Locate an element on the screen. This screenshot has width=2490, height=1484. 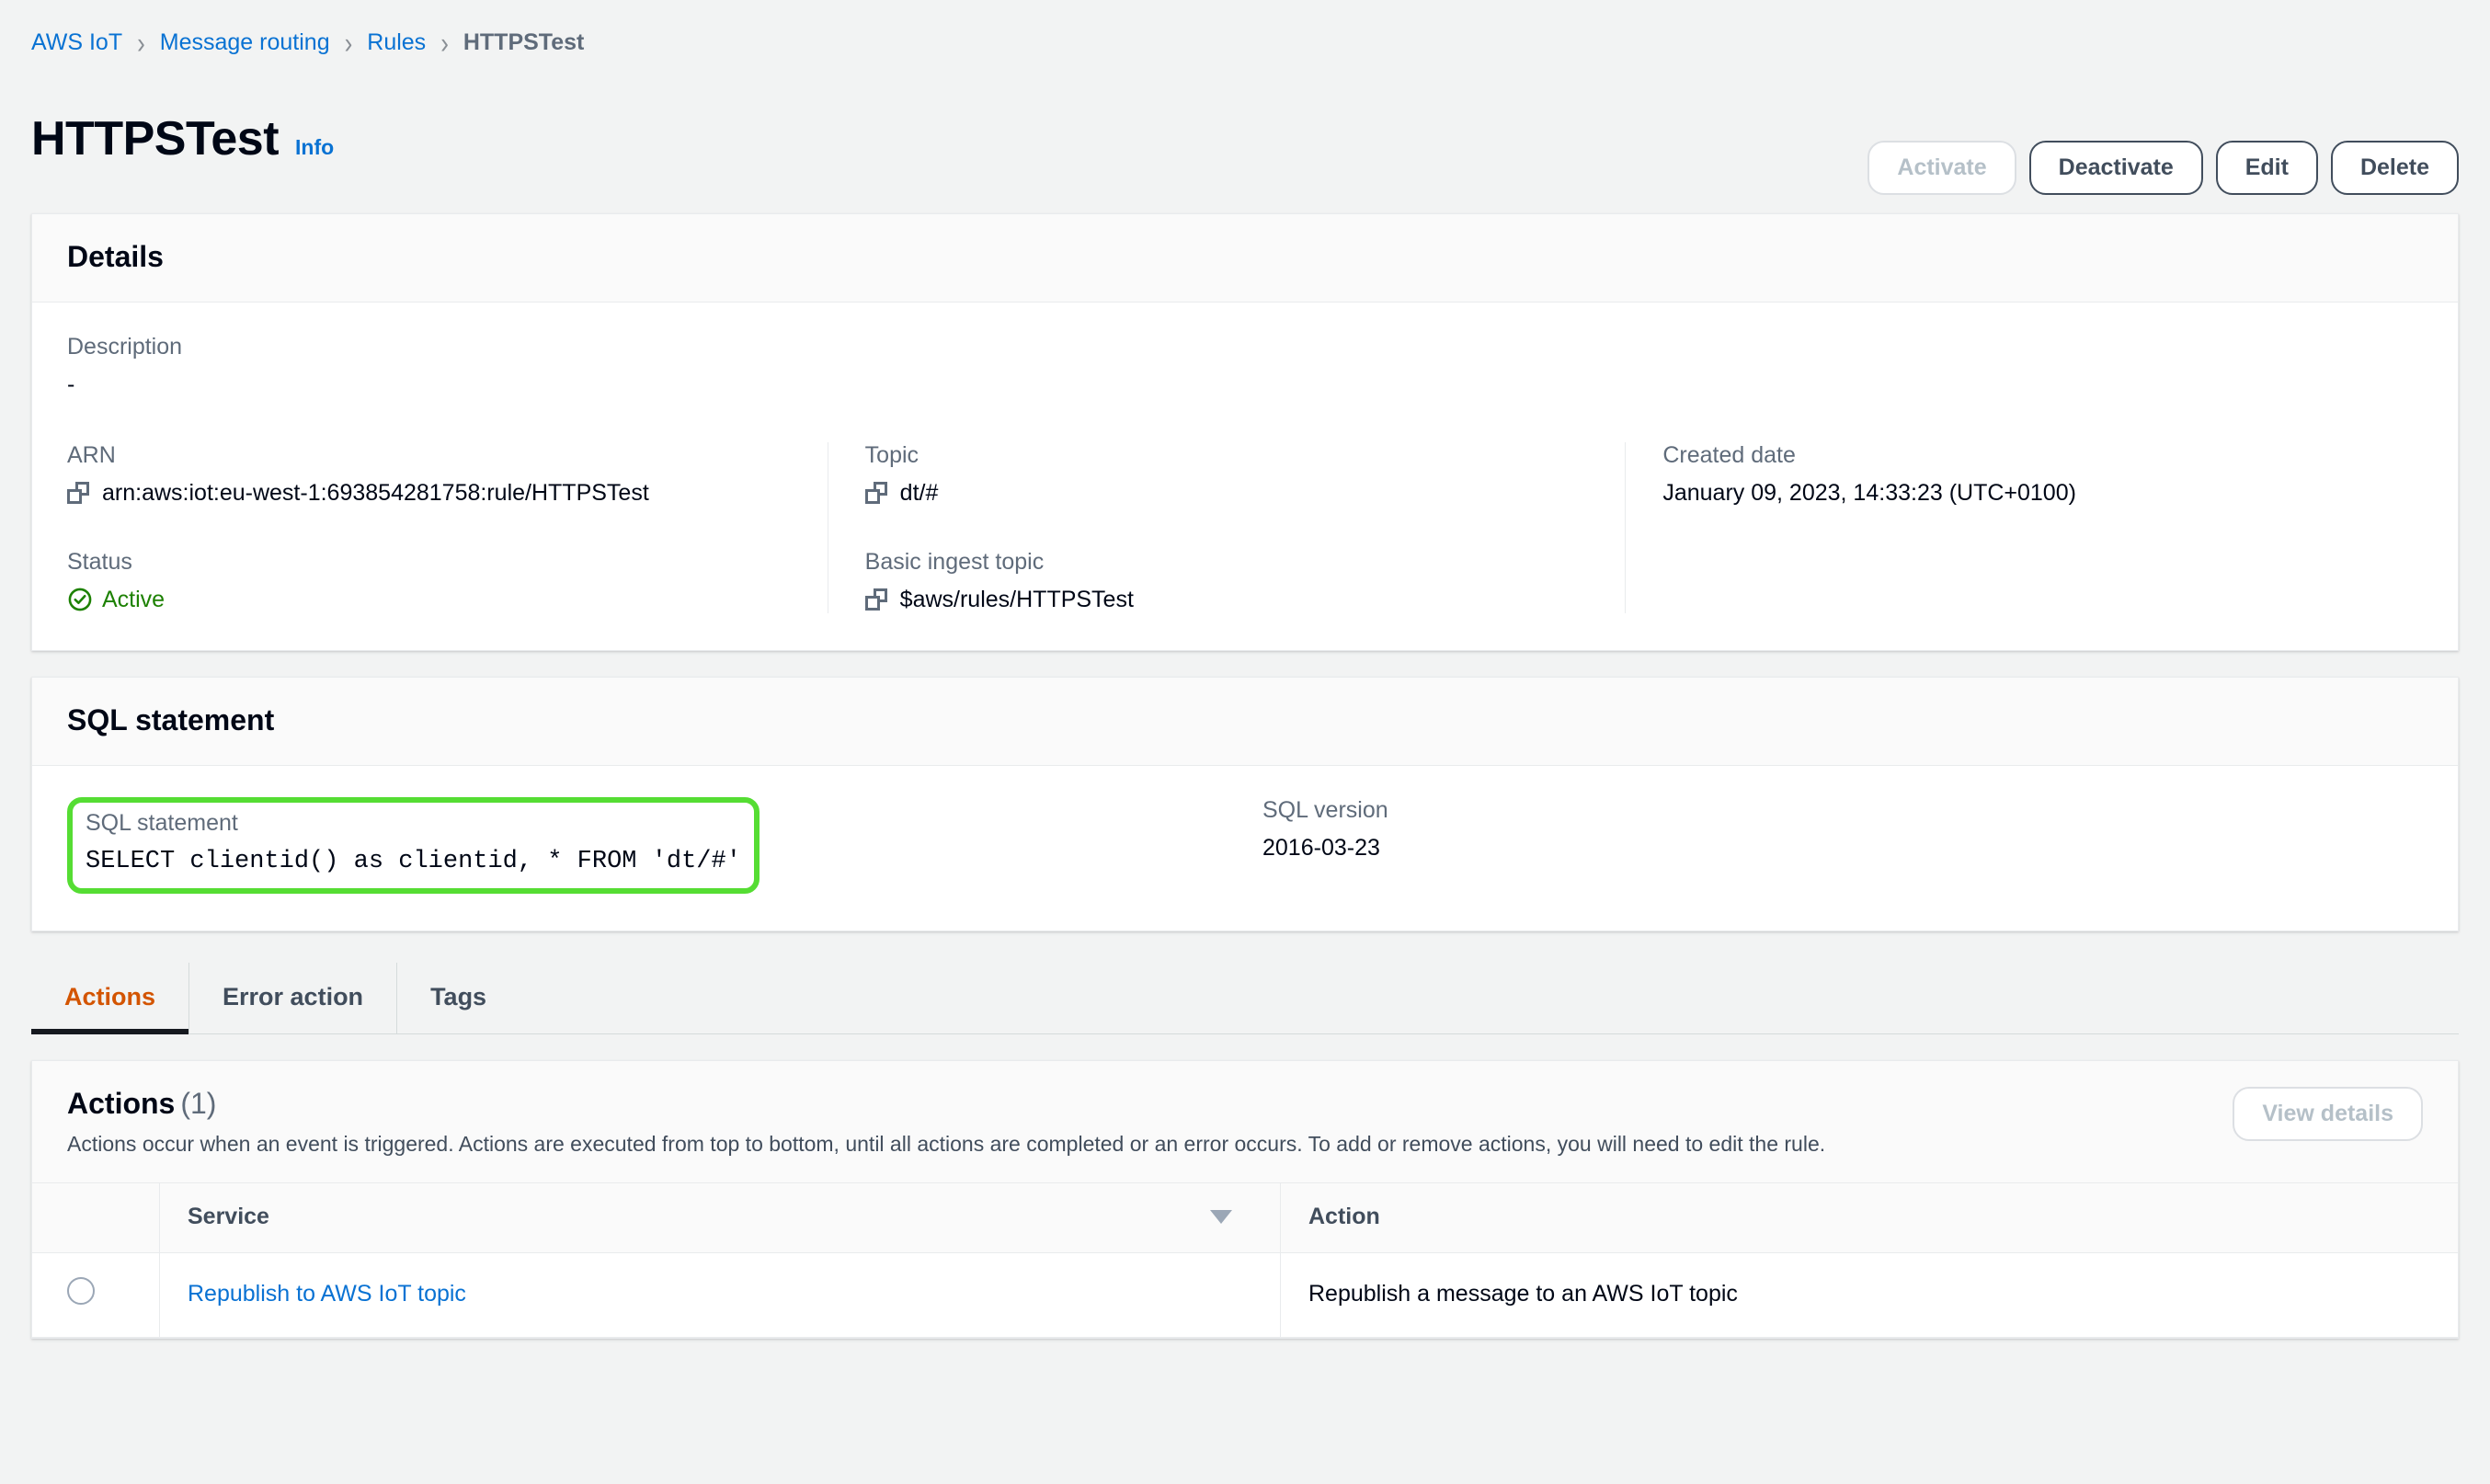
service-column-header: Service is located at coordinates (720, 1217).